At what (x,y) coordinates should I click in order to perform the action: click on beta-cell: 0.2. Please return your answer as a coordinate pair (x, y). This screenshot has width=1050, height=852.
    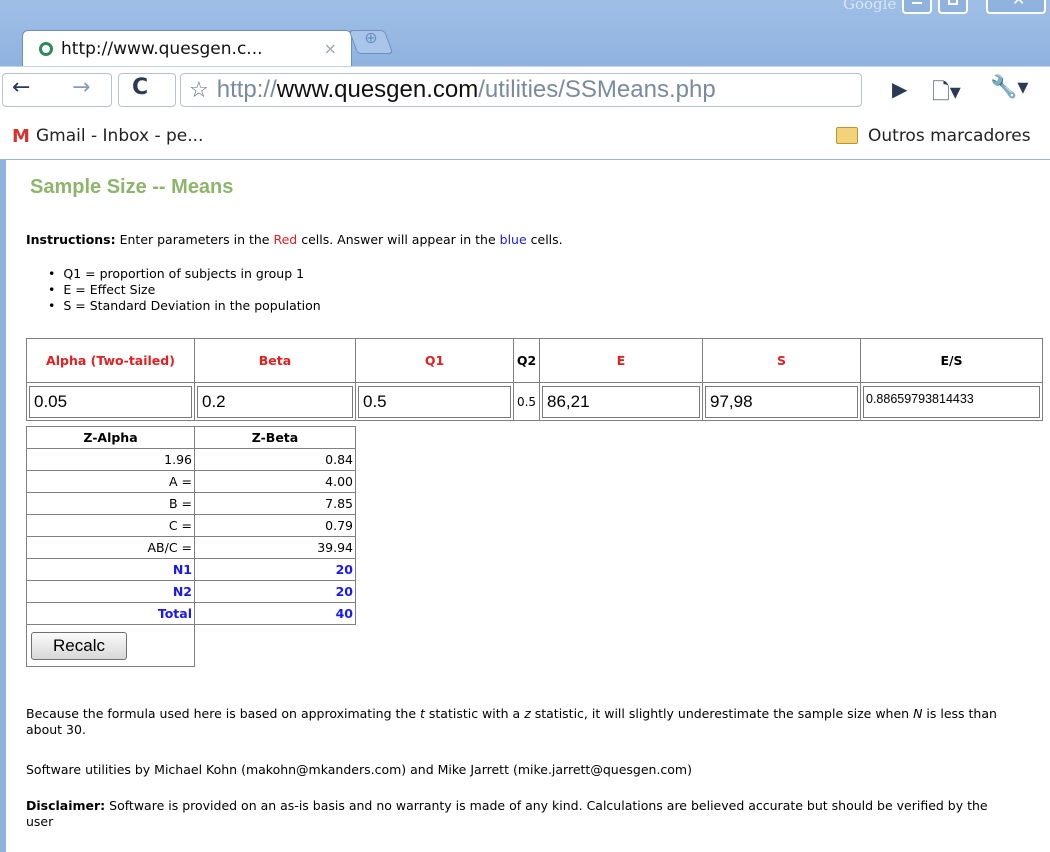
    Looking at the image, I should click on (275, 401).